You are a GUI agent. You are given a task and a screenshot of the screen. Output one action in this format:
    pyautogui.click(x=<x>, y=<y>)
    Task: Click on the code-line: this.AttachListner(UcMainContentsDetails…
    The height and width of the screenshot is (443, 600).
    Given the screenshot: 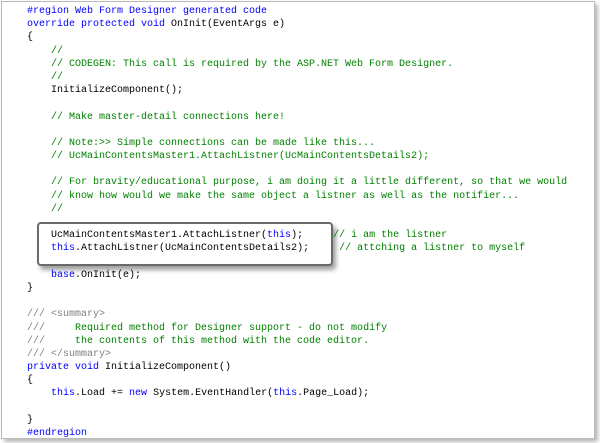 What is the action you would take?
    pyautogui.click(x=297, y=248)
    